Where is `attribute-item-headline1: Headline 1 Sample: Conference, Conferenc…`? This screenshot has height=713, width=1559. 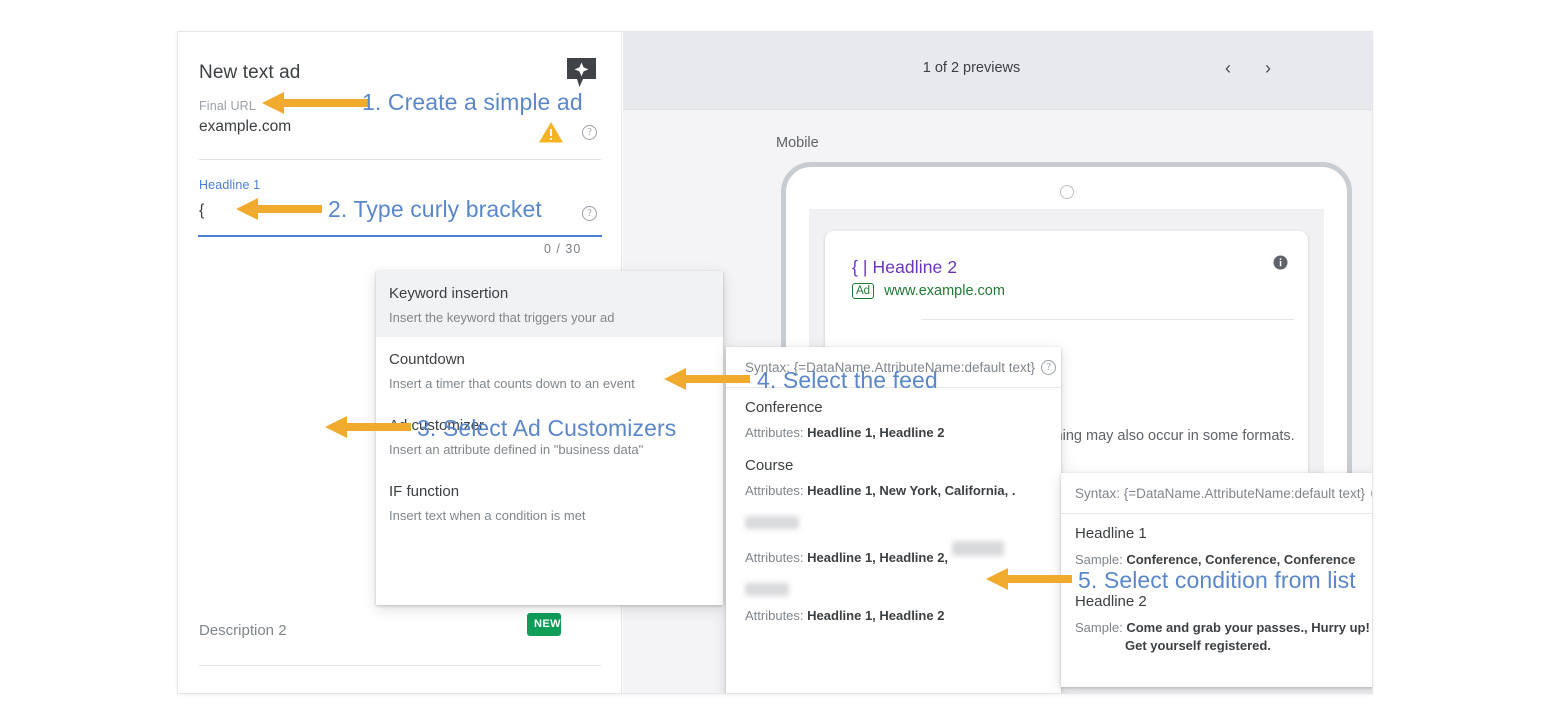
attribute-item-headline1: Headline 1 Sample: Conference, Conferenc… is located at coordinates (1216, 542).